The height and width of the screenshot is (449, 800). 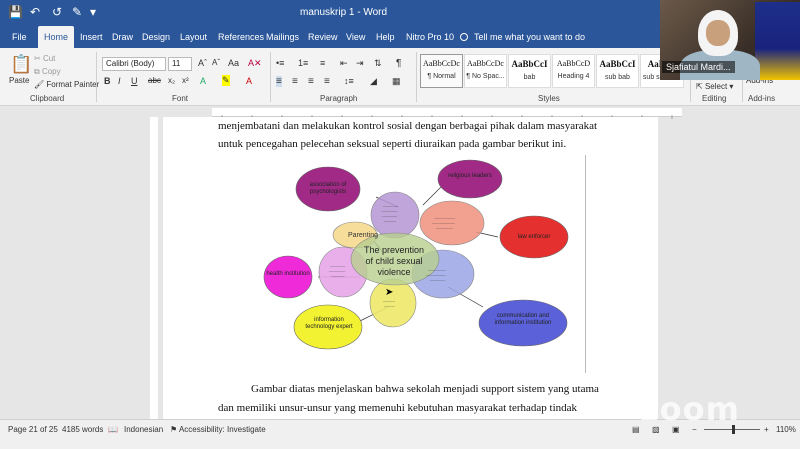 What do you see at coordinates (378, 63) in the screenshot?
I see `sort-icon: ⇅` at bounding box center [378, 63].